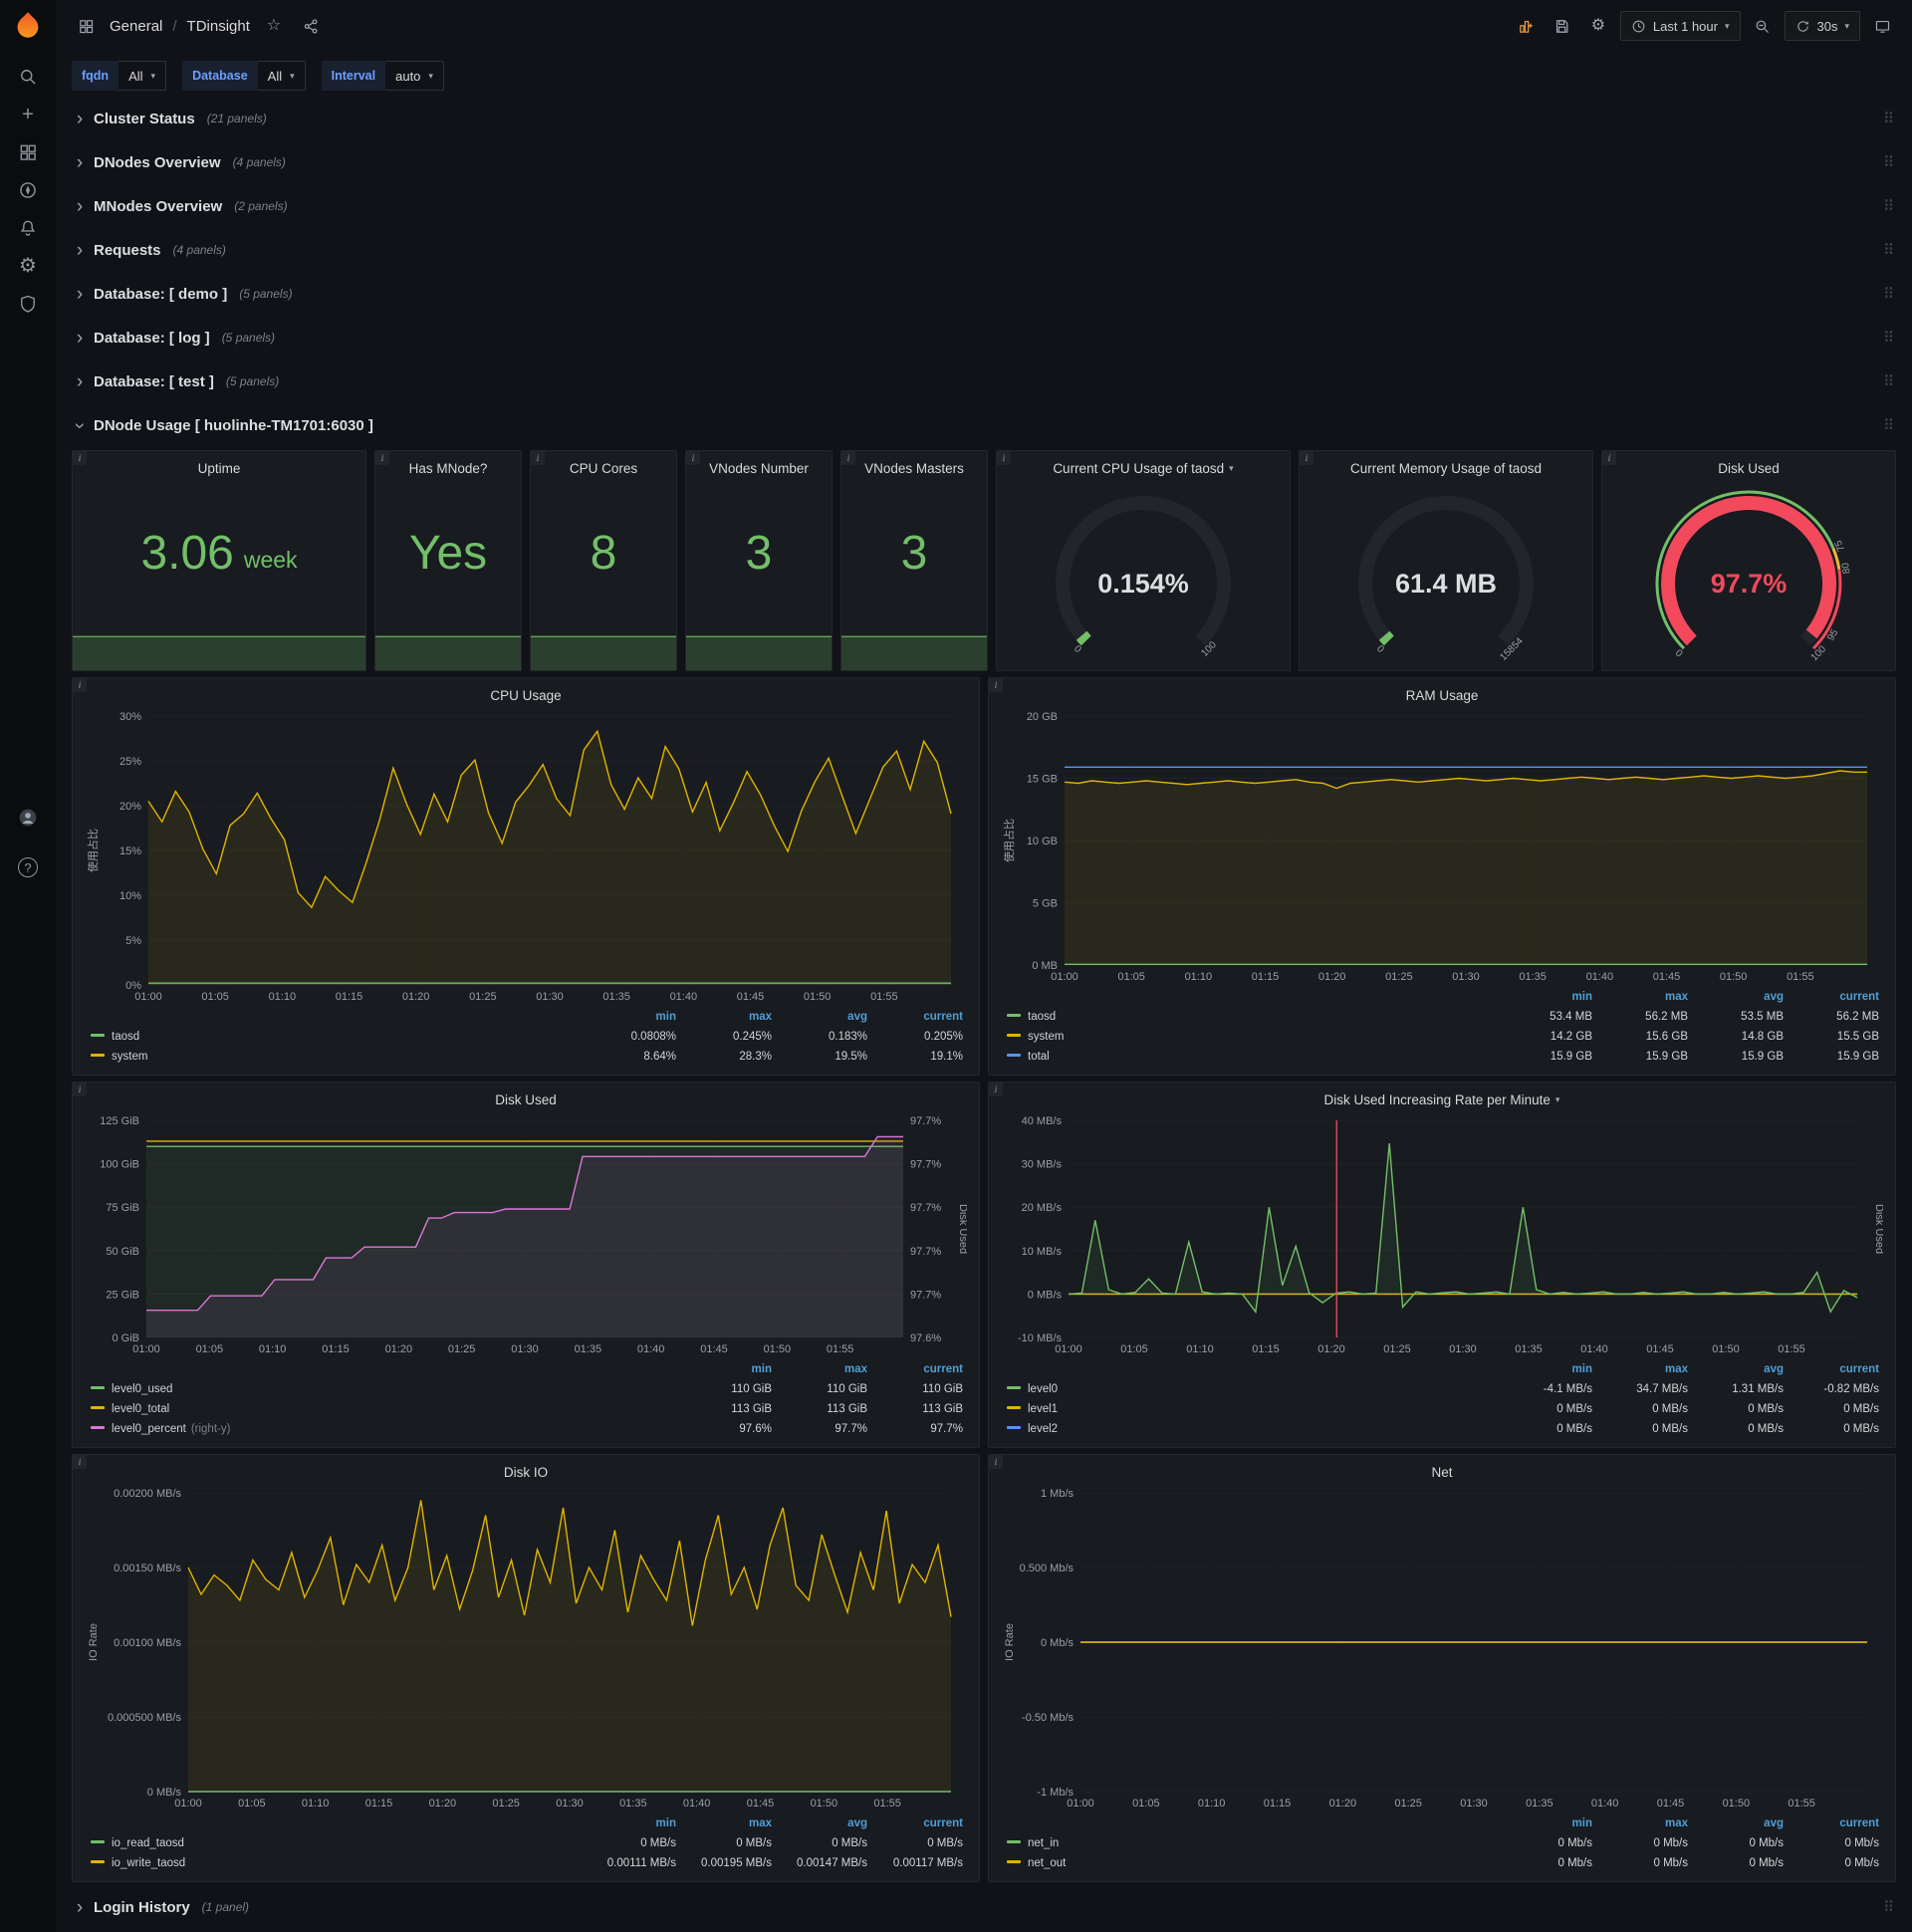 The height and width of the screenshot is (1932, 1912). What do you see at coordinates (136, 27) in the screenshot?
I see `breadcrumb-folder: General` at bounding box center [136, 27].